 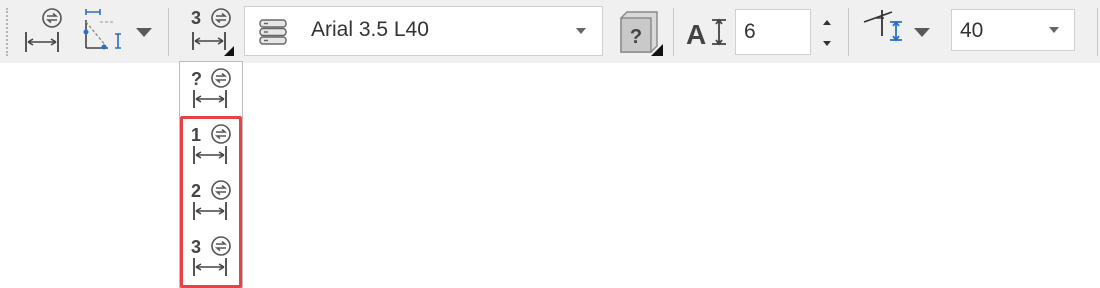 I want to click on dimension-settings-icon, so click(x=43, y=30).